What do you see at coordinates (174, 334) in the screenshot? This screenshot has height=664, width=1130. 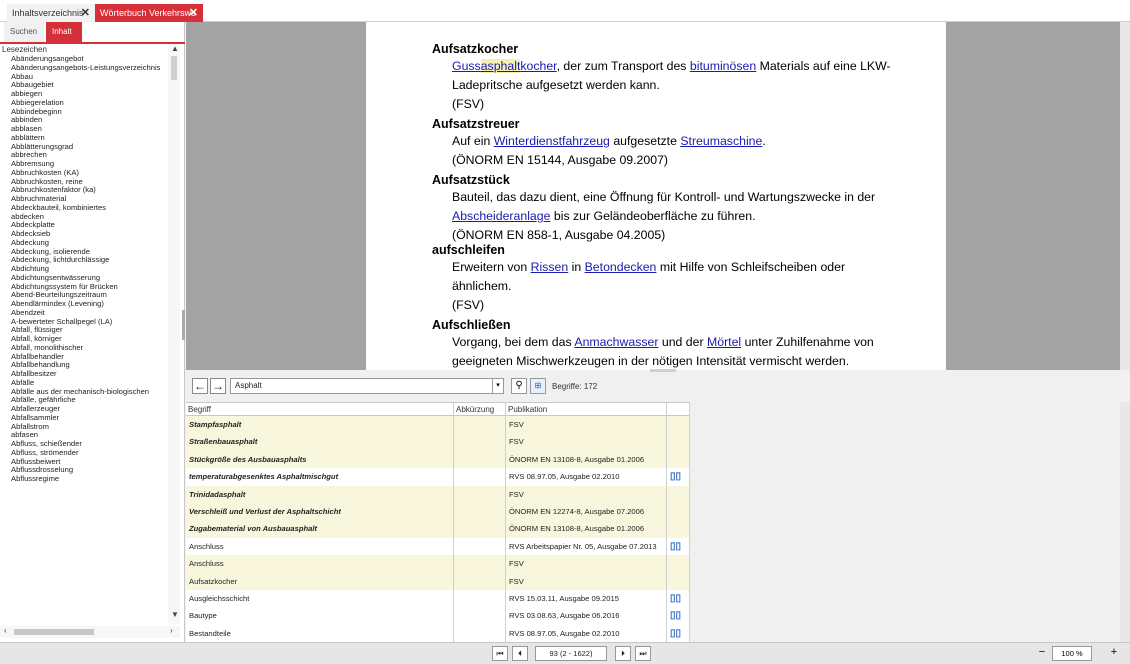 I see `vertical-scrollbar: ▲ ▼` at bounding box center [174, 334].